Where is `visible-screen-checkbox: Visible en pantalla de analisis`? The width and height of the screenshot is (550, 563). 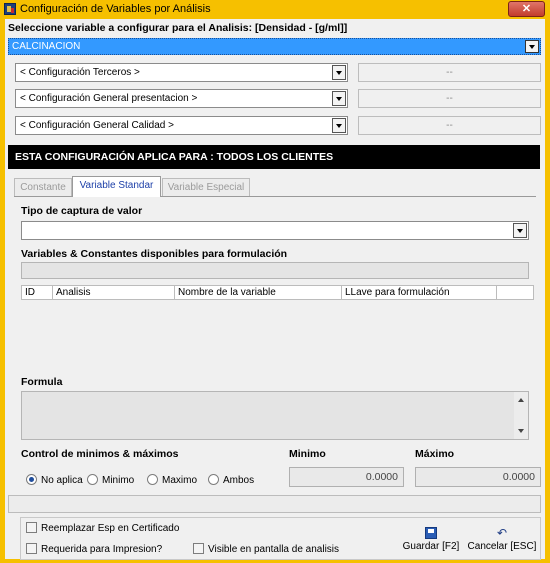 visible-screen-checkbox: Visible en pantalla de analisis is located at coordinates (266, 549).